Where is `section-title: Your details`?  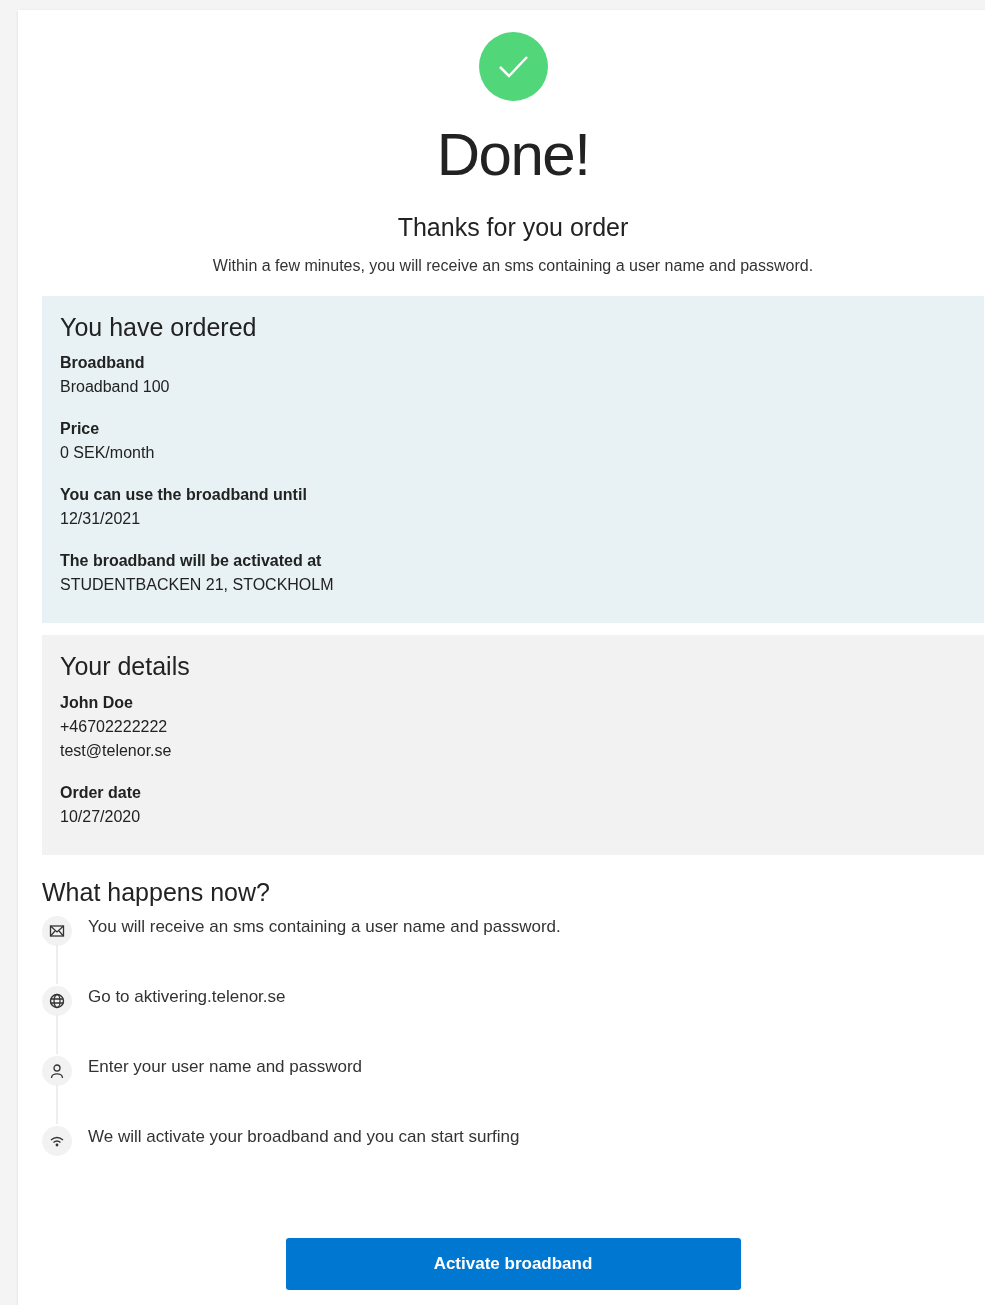
section-title: Your details is located at coordinates (125, 667).